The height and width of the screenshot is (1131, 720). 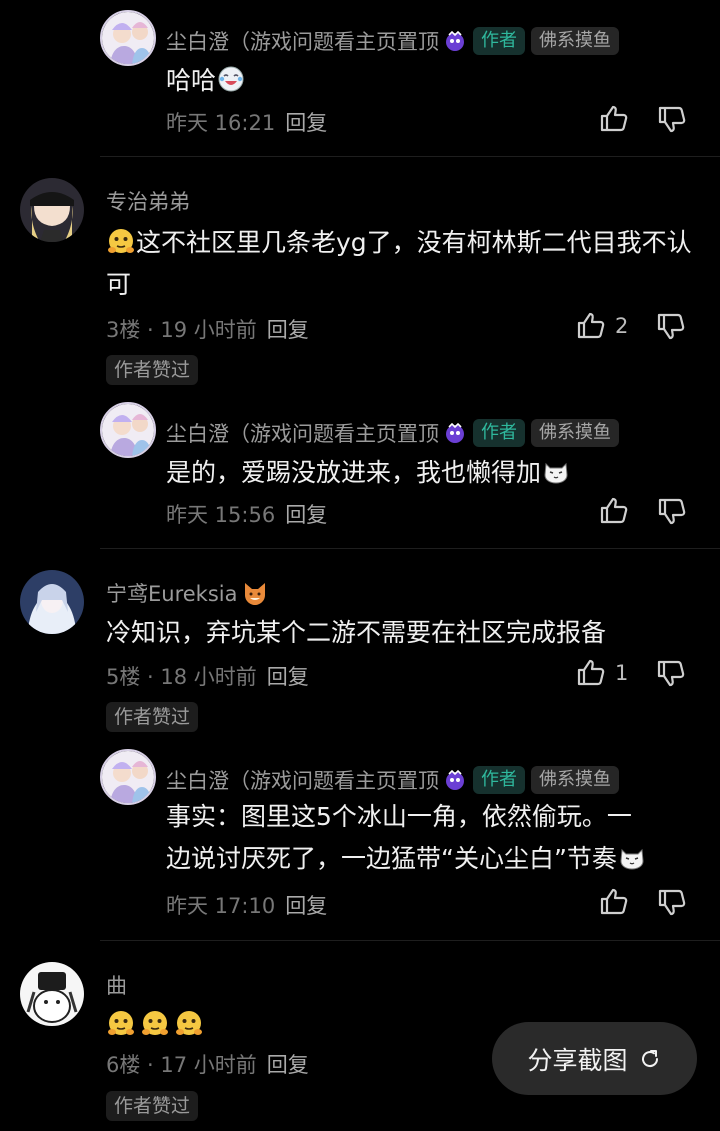 What do you see at coordinates (399, 816) in the screenshot?
I see `comment-line-1: 事实：图里这5个冰山一角，依然偷玩。一` at bounding box center [399, 816].